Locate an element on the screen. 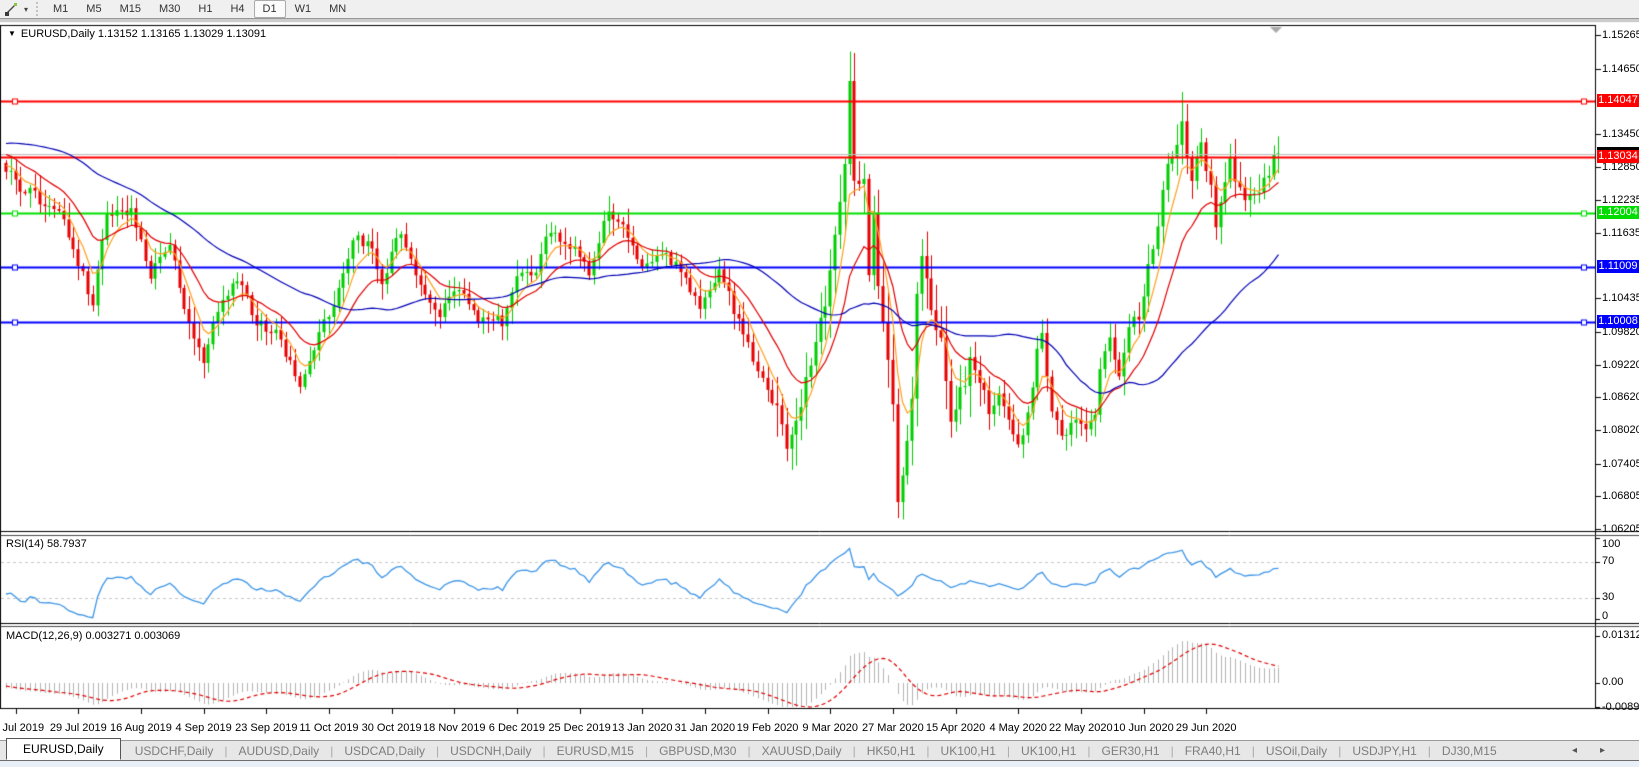 The image size is (1639, 767). price-tick-label: 1.11635 is located at coordinates (1620, 232).